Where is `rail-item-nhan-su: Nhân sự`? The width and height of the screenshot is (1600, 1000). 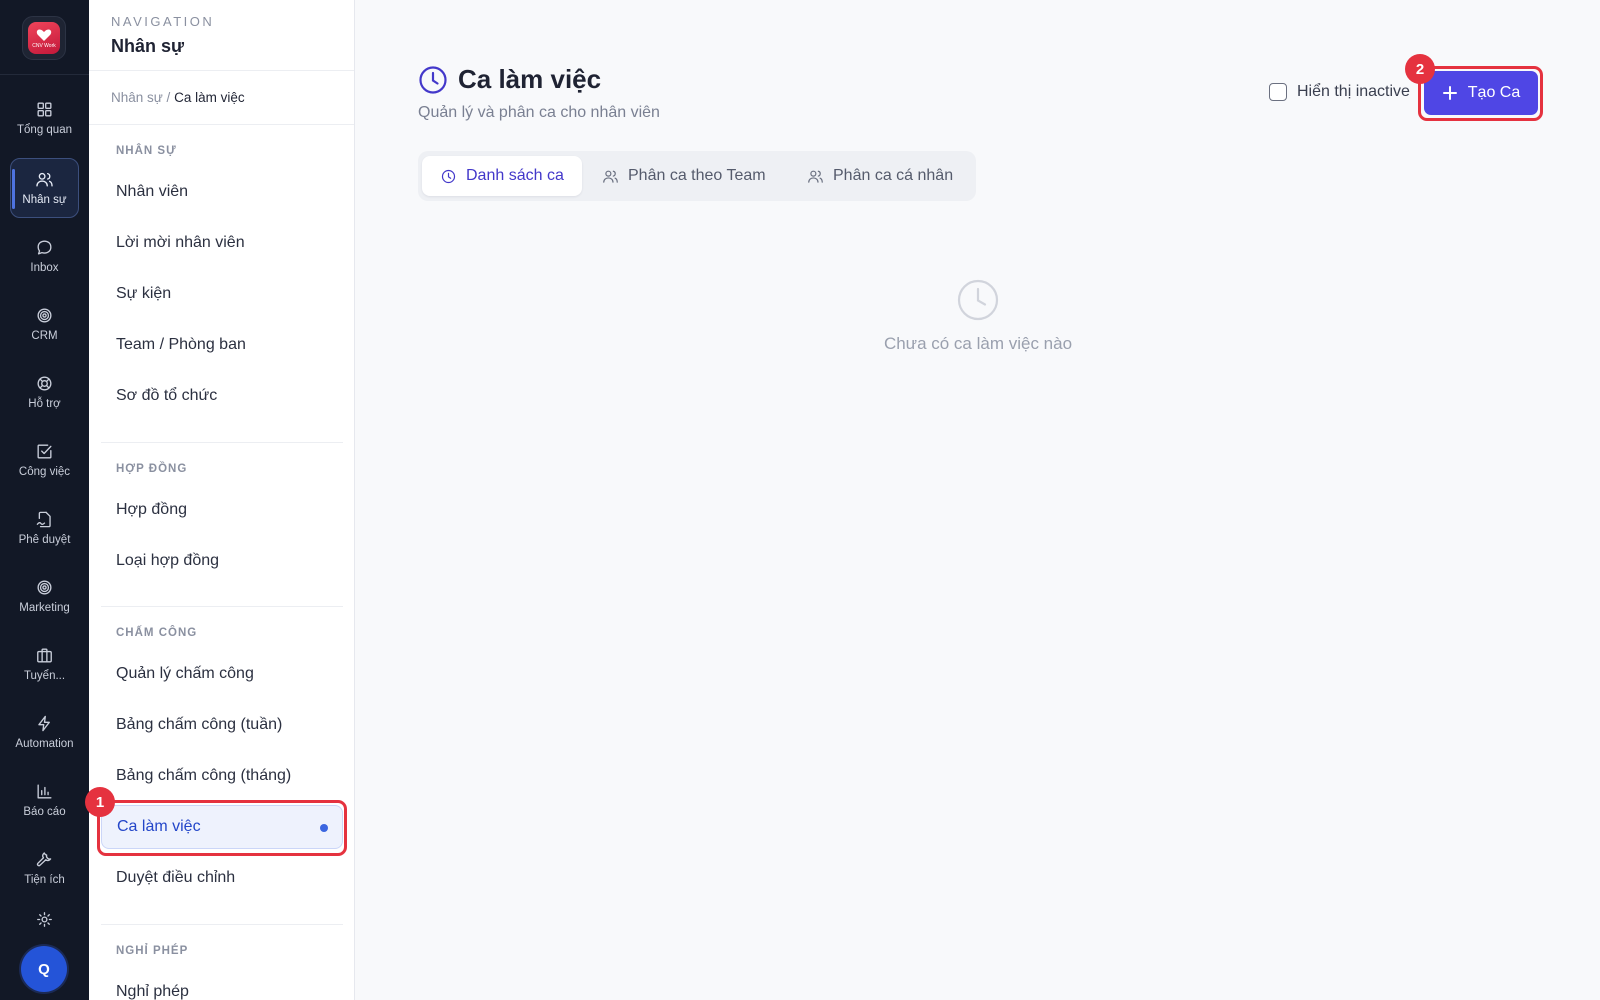 rail-item-nhan-su: Nhân sự is located at coordinates (44, 188).